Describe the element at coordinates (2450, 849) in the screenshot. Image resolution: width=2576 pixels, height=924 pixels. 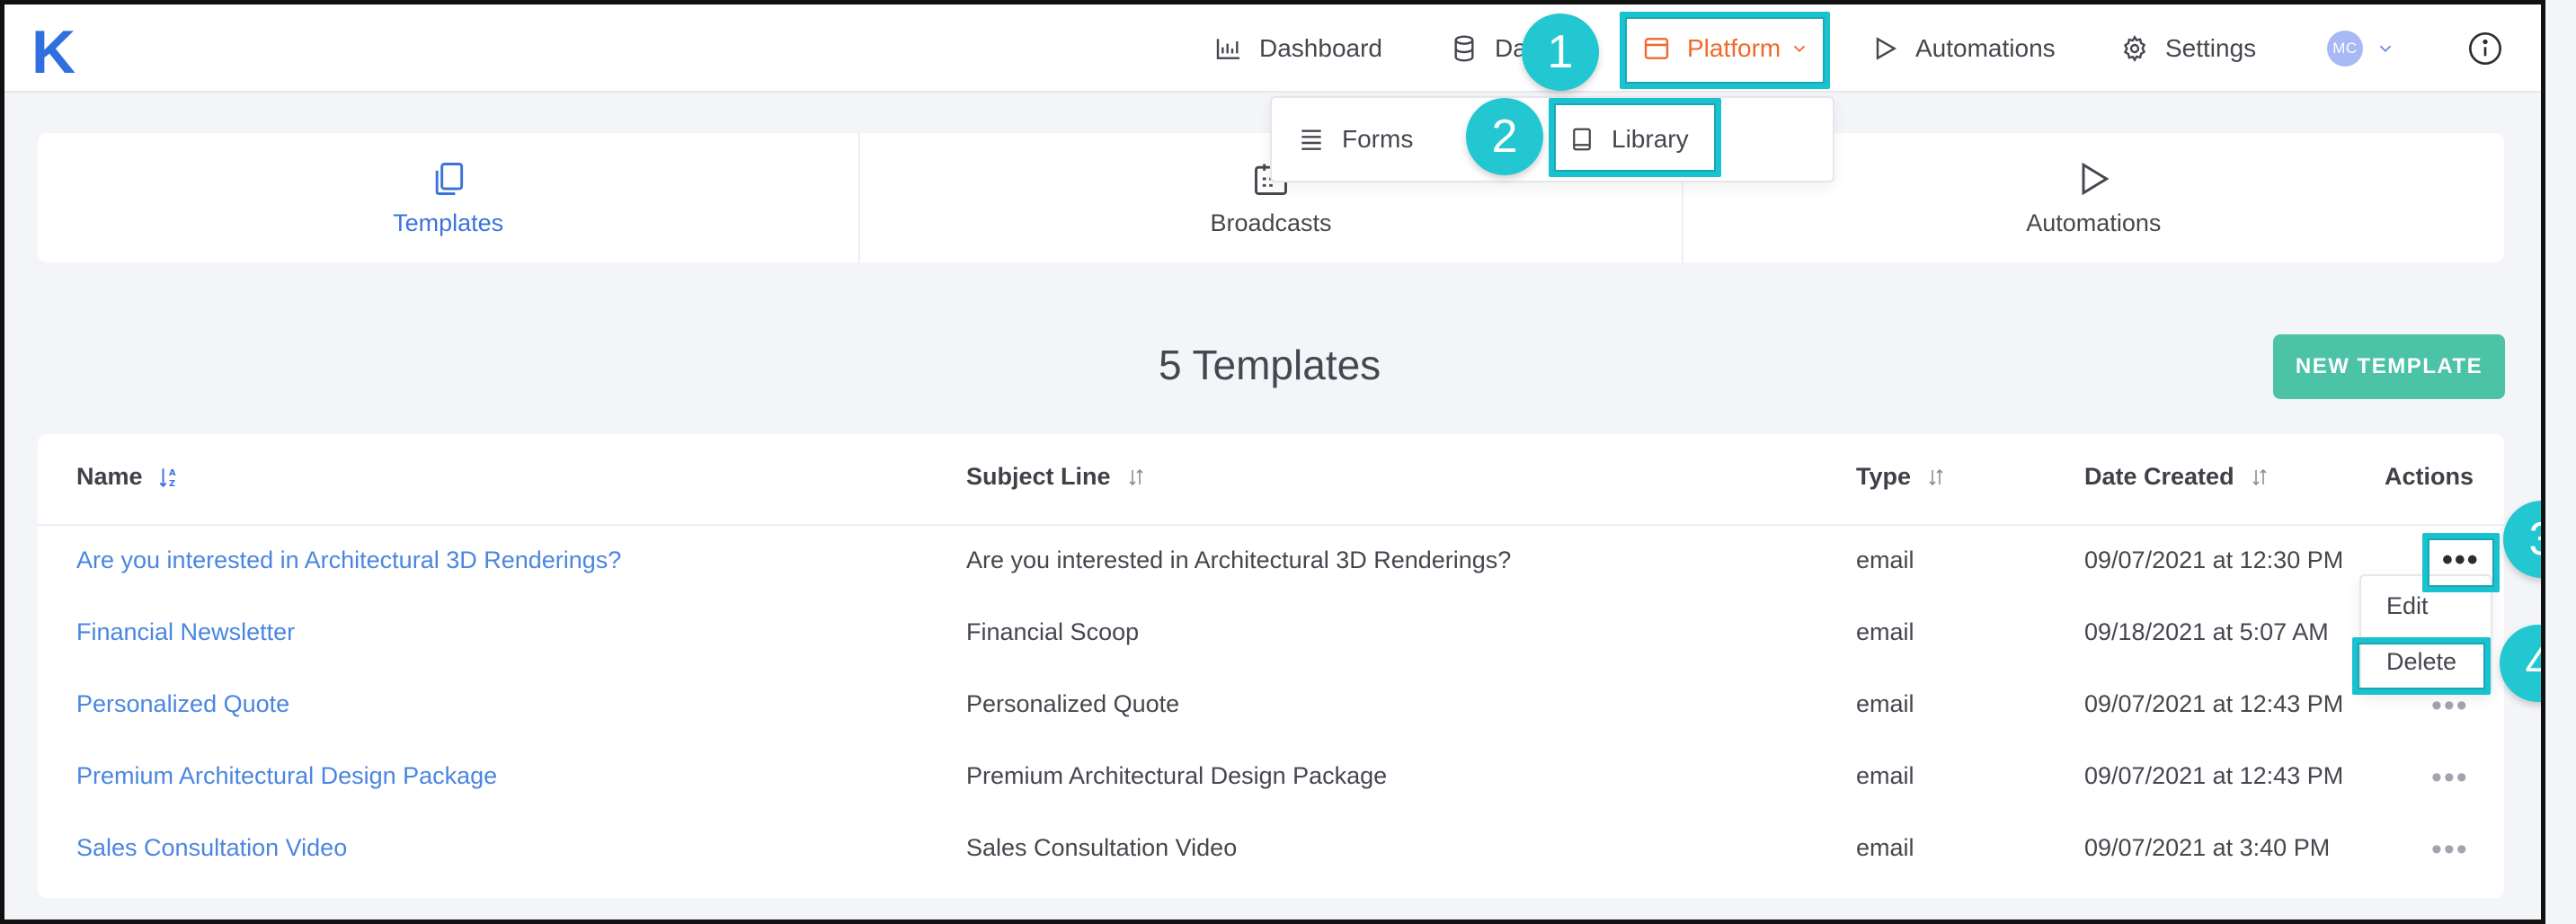
I see `row-5-more-button: •••` at that location.